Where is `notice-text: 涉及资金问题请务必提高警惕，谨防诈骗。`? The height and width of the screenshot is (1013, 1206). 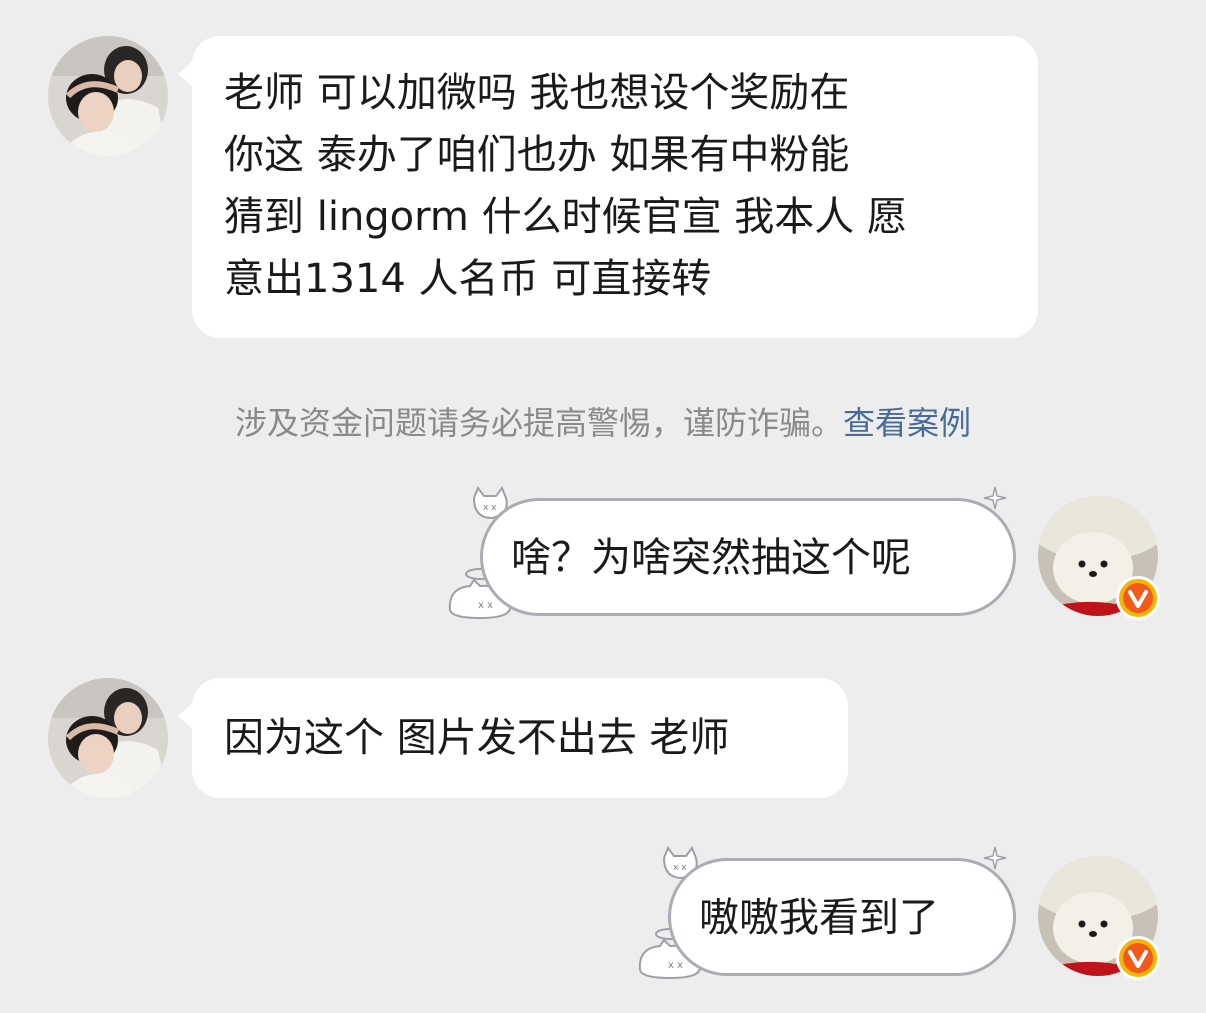 notice-text: 涉及资金问题请务必提高警惕，谨防诈骗。 is located at coordinates (538, 423).